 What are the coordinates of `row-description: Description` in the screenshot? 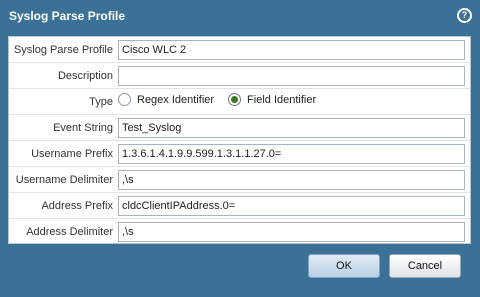 It's located at (239, 76).